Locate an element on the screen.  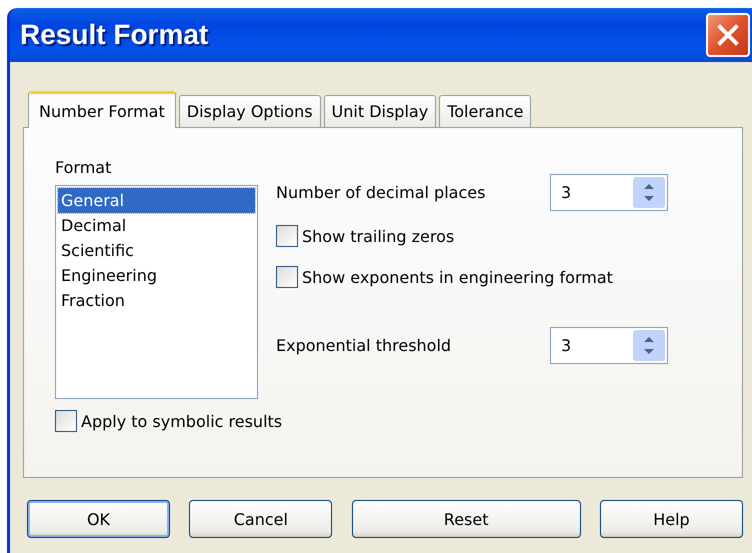
checkbox-label: Show exponents in engineering format is located at coordinates (457, 277).